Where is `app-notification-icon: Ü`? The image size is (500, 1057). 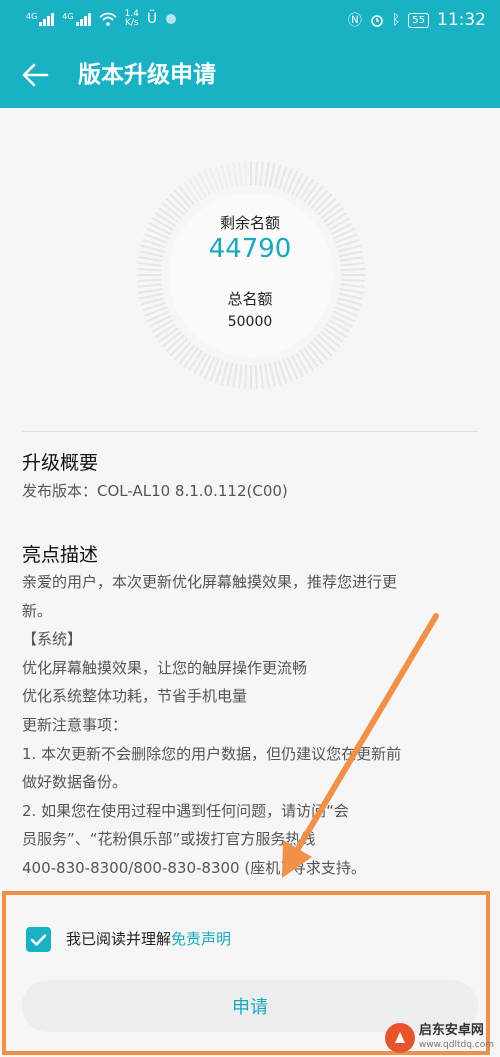
app-notification-icon: Ü is located at coordinates (152, 19).